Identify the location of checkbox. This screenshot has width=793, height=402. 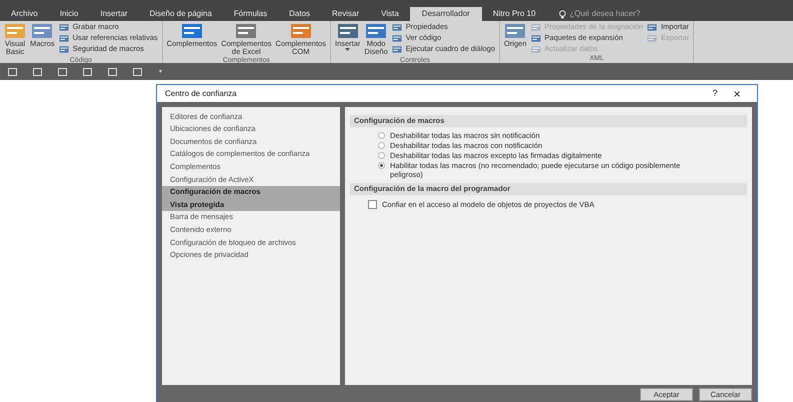
(372, 205).